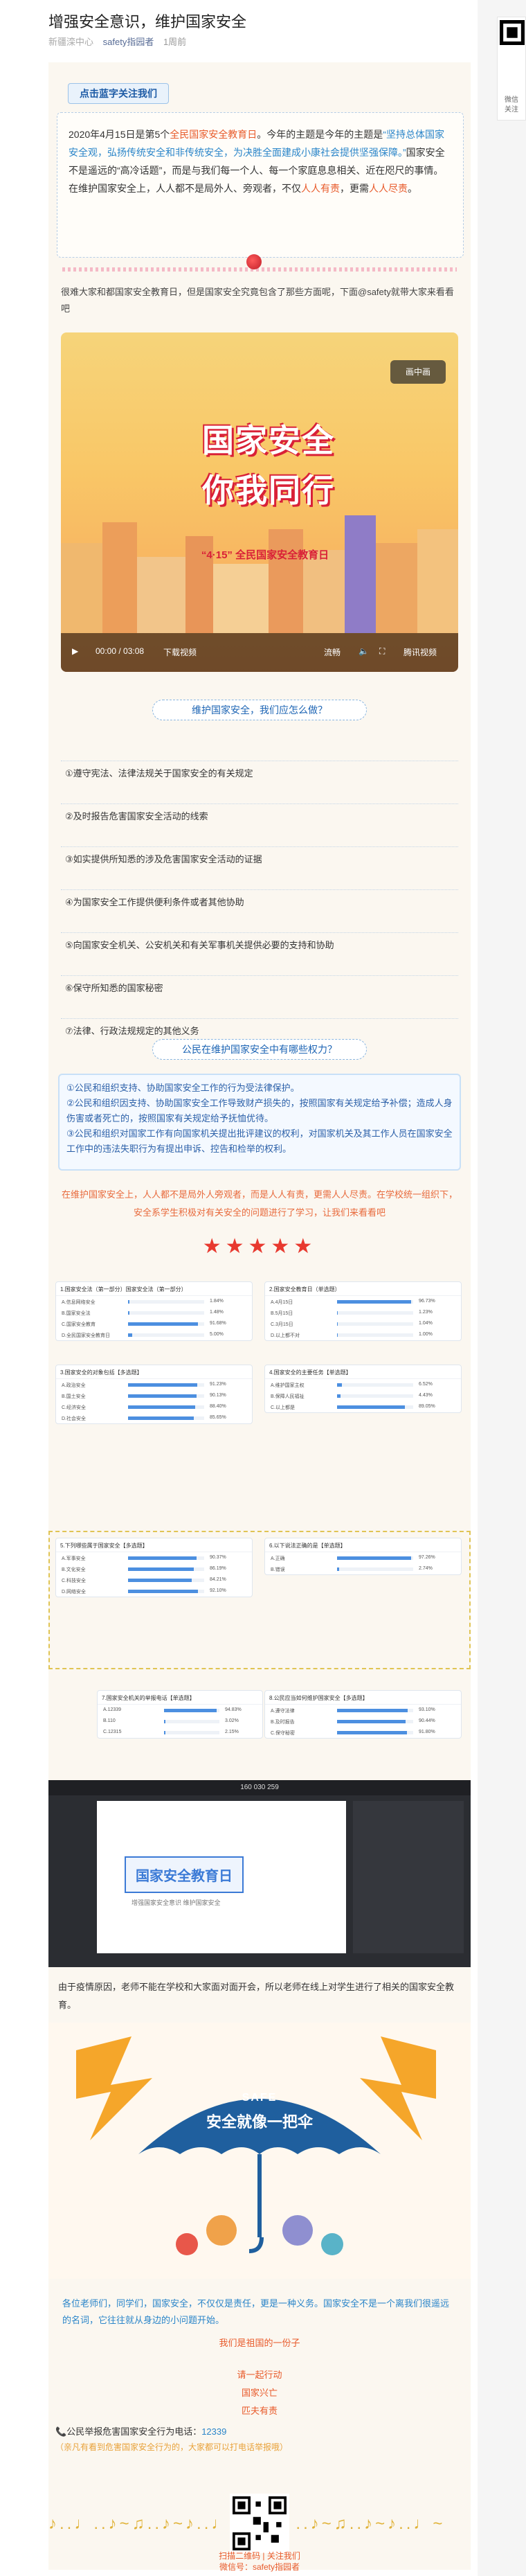 The height and width of the screenshot is (2576, 526). Describe the element at coordinates (363, 1372) in the screenshot. I see `survey-question: 4.国家安全的主要任务【单选题】` at that location.